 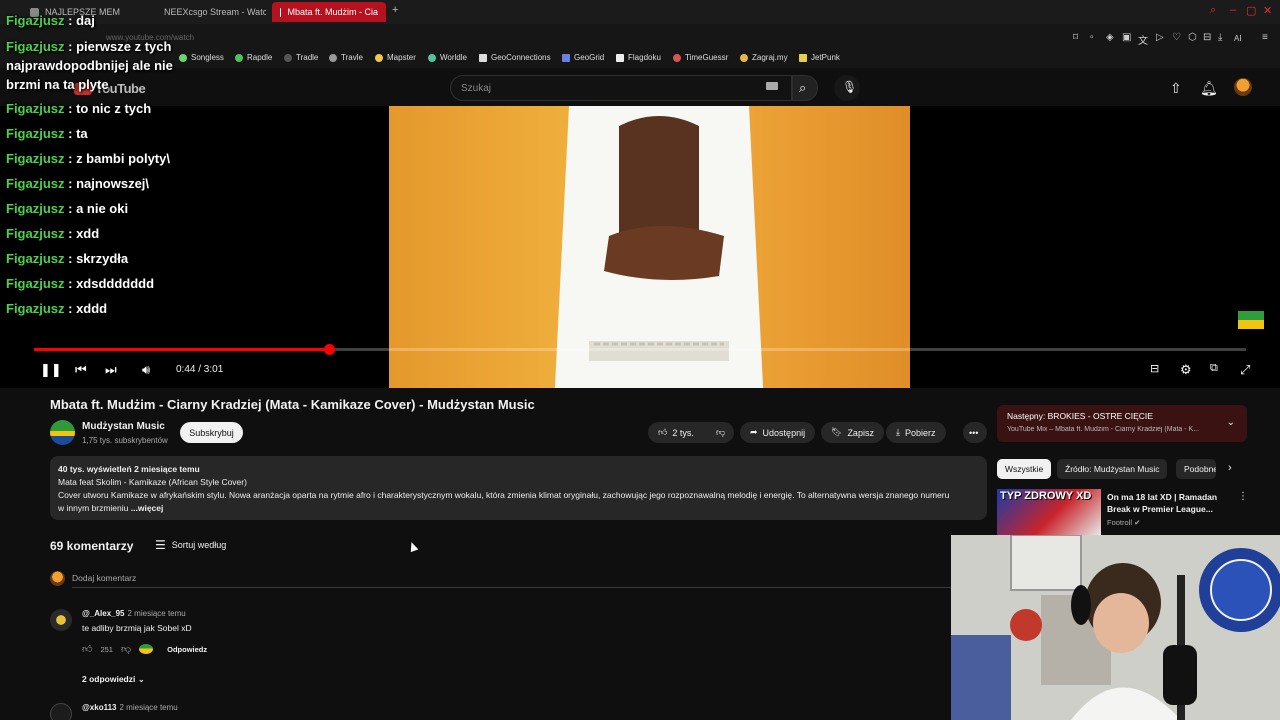 I want to click on bookmark-jetpunk: JetPunk, so click(x=819, y=57).